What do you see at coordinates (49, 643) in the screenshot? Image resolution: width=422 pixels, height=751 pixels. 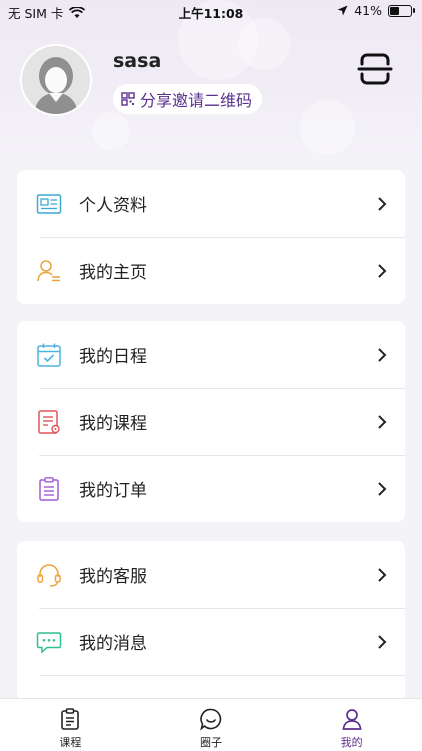 I see `message-icon` at bounding box center [49, 643].